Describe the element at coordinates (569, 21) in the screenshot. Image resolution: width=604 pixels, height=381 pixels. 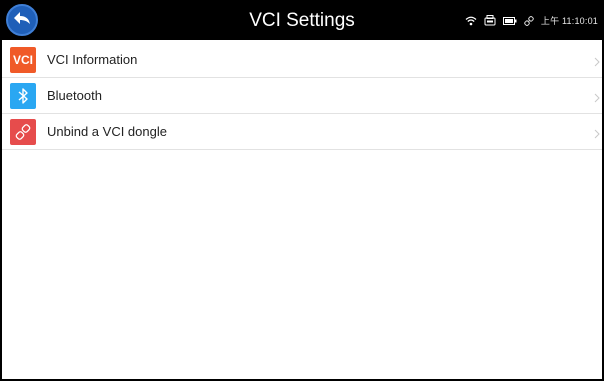
I see `status-time: 上午 11:10:01` at that location.